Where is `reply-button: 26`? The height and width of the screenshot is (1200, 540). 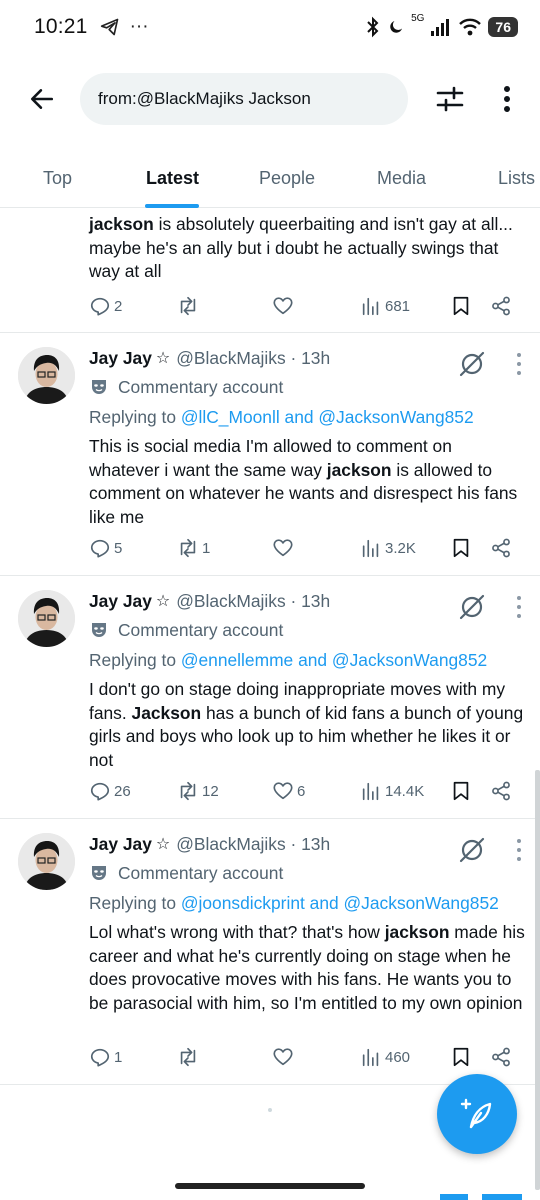 reply-button: 26 is located at coordinates (110, 791).